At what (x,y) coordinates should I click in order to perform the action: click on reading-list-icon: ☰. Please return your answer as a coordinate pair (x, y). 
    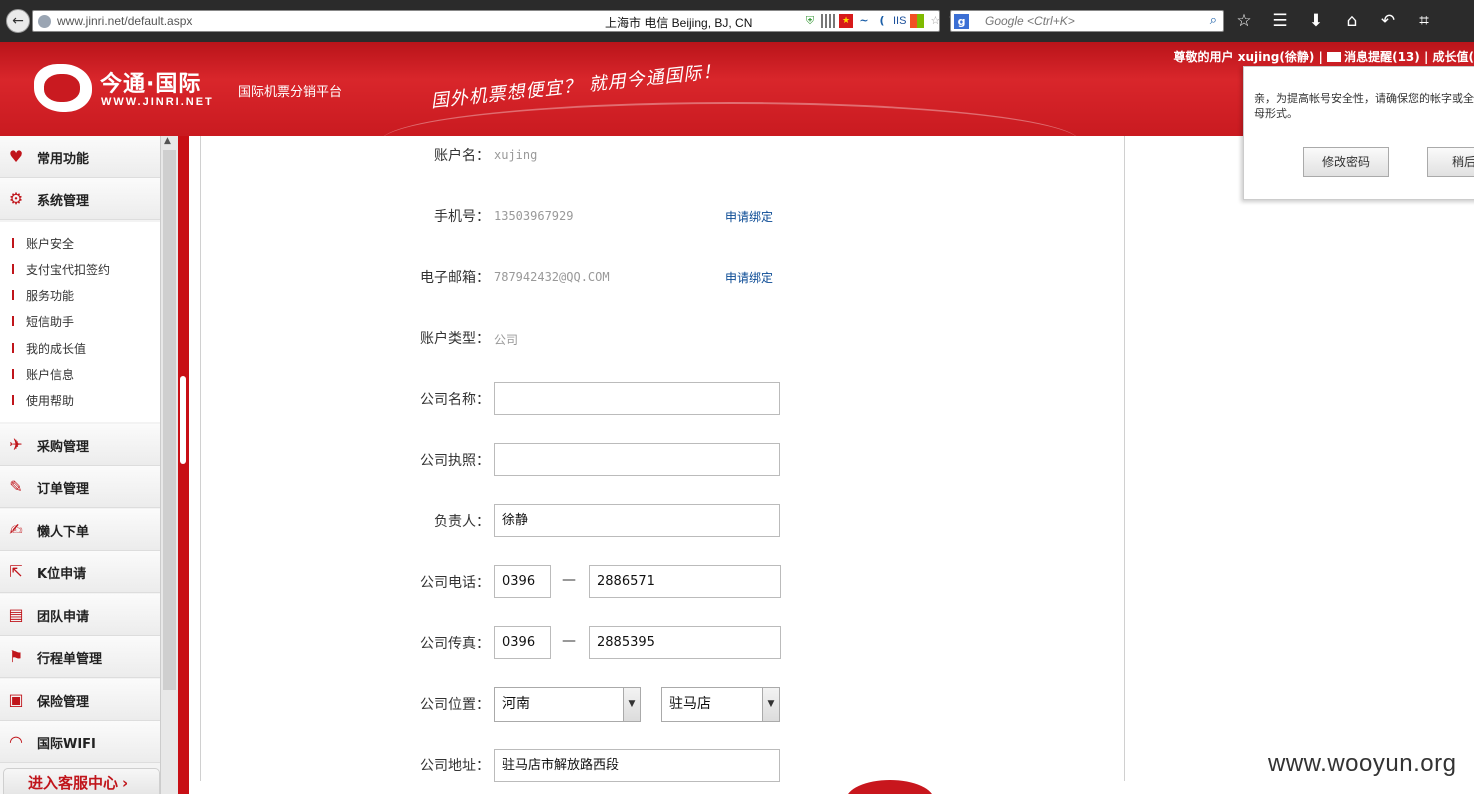
    Looking at the image, I should click on (1280, 21).